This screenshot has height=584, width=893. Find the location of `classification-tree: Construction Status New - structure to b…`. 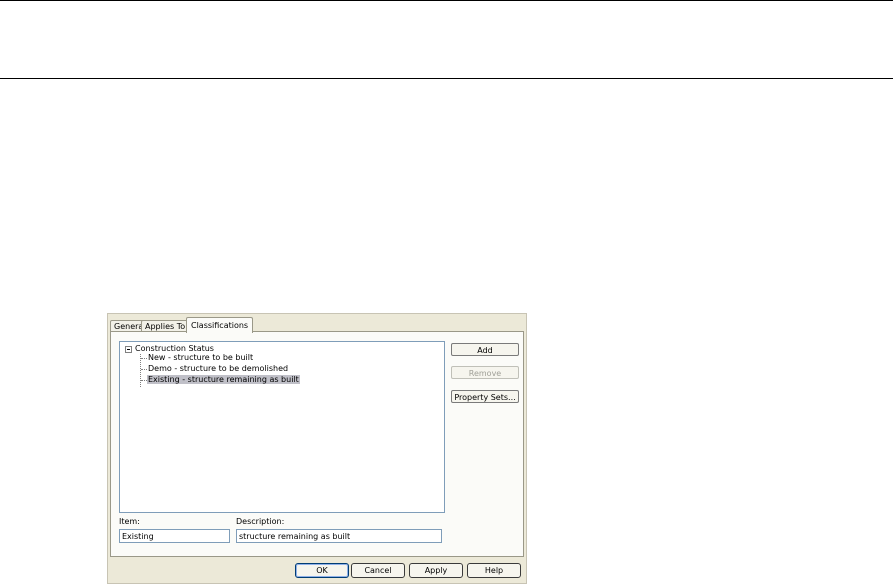

classification-tree: Construction Status New - structure to b… is located at coordinates (282, 427).